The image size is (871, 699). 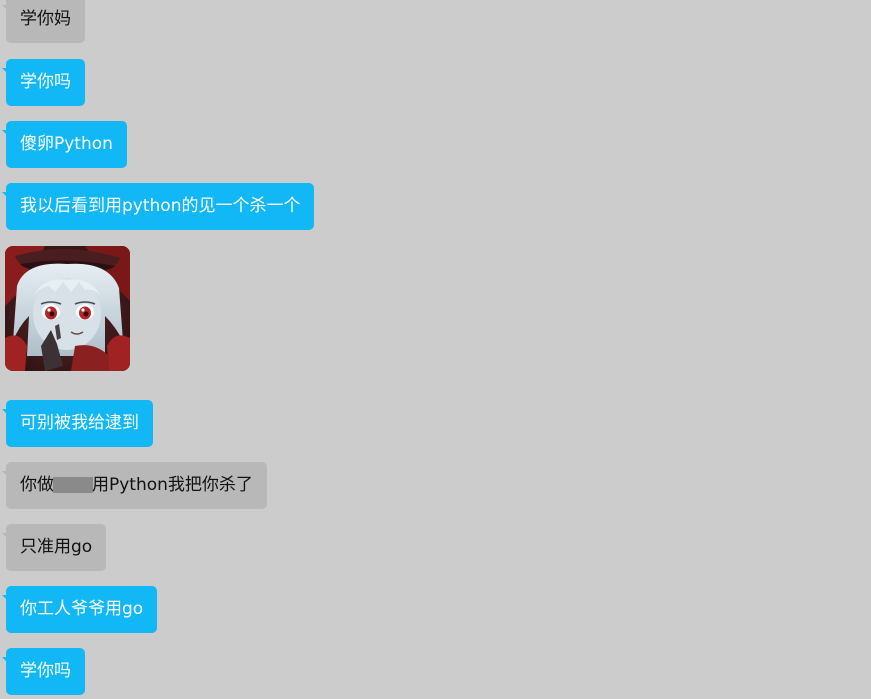 I want to click on message-text: 只准用go, so click(x=56, y=547).